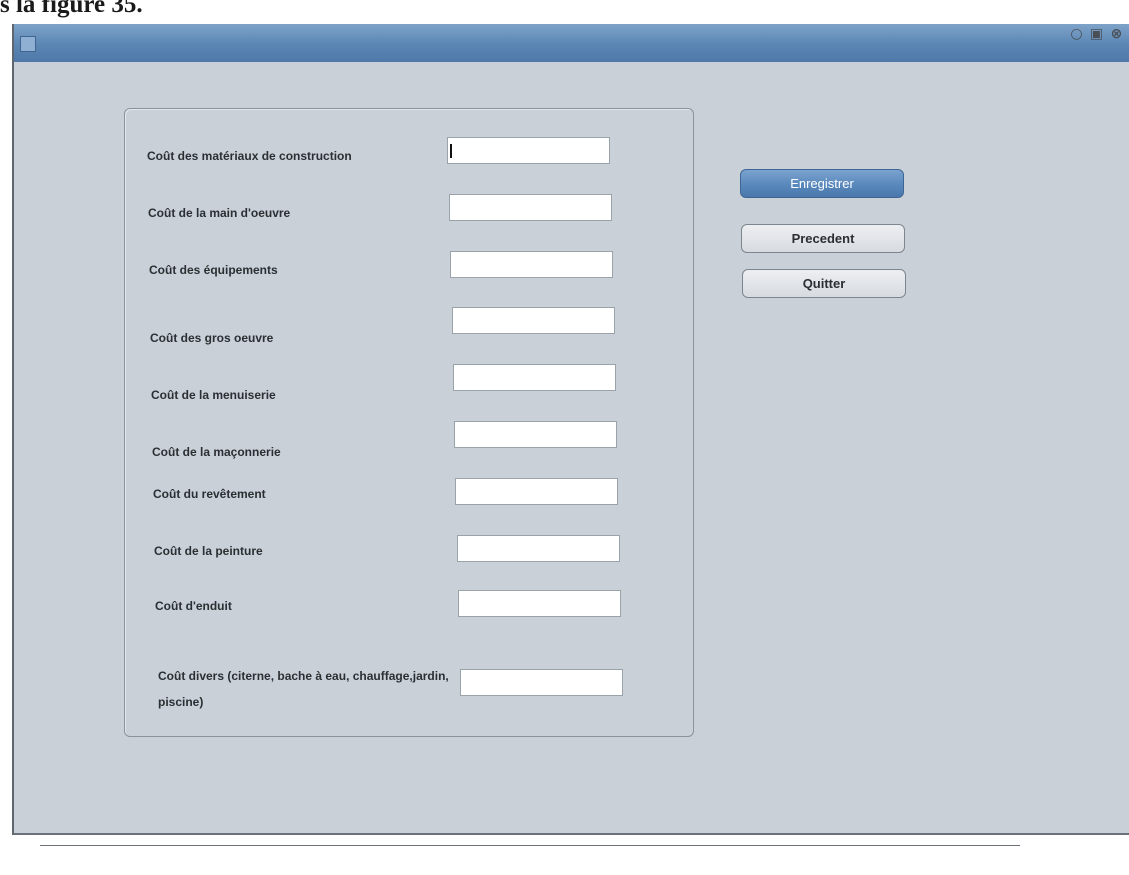 The image size is (1129, 875). I want to click on label-revetement: Coût du revêtement, so click(209, 494).